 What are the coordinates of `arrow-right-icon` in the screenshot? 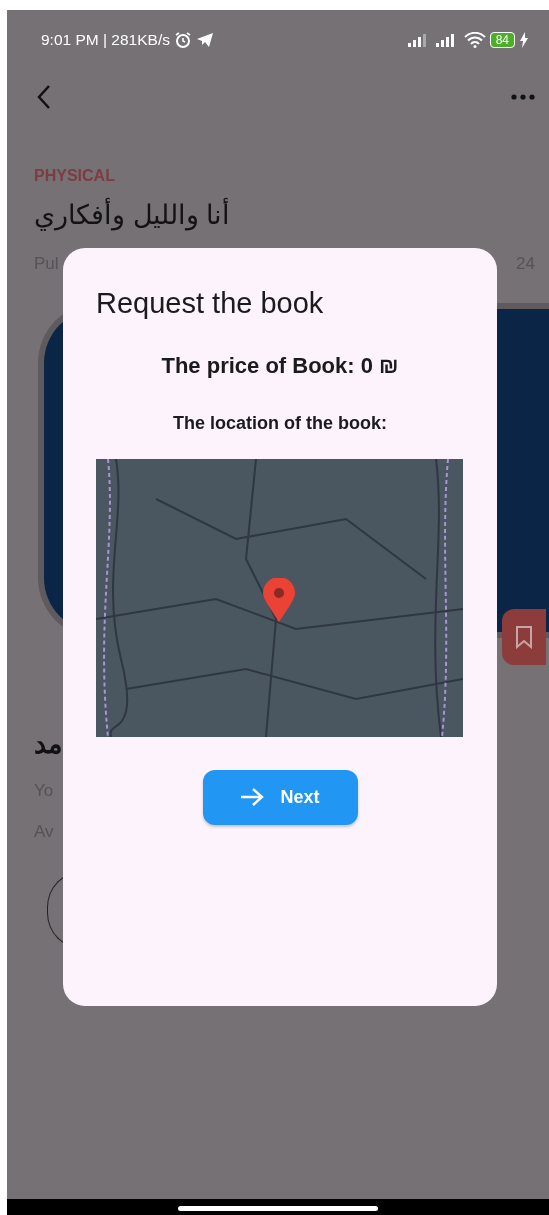 It's located at (252, 797).